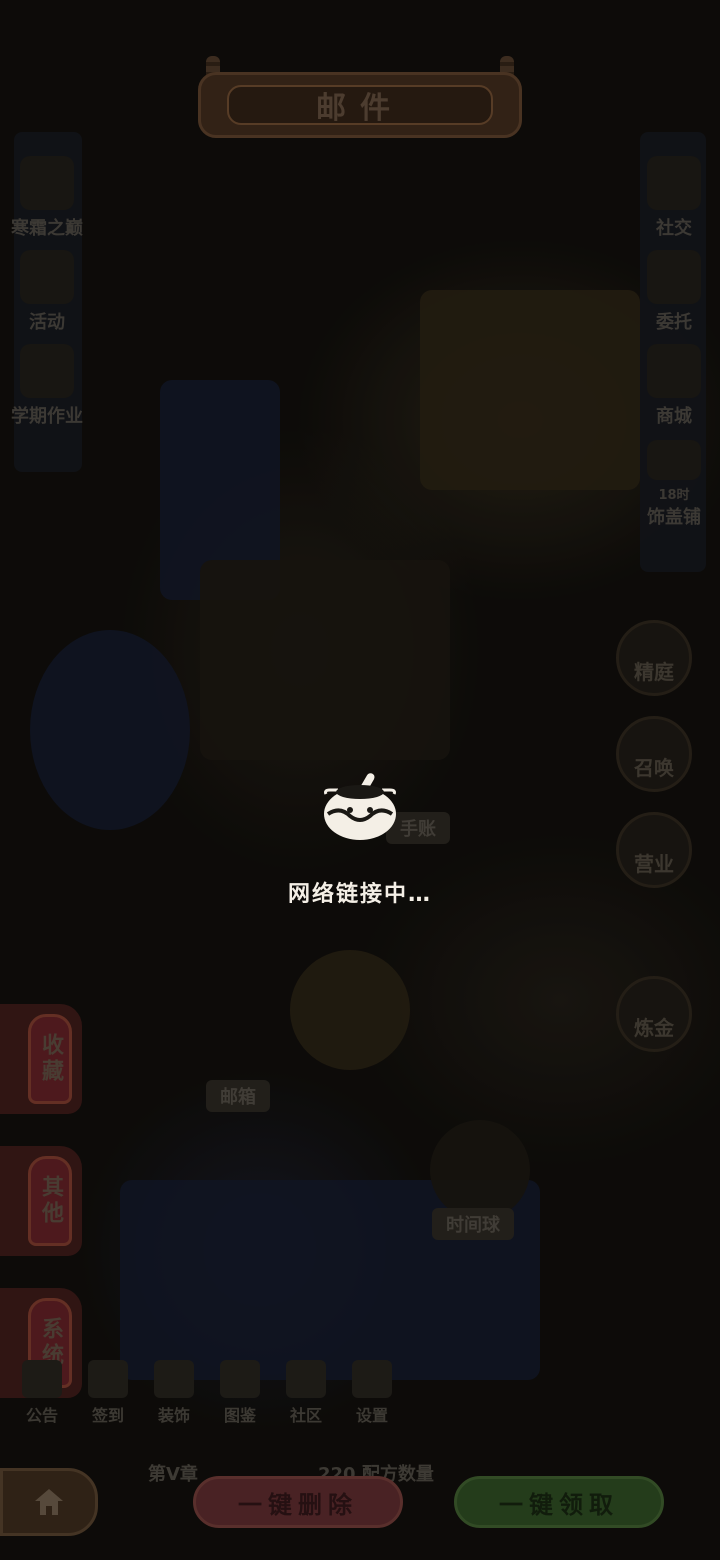 This screenshot has height=1560, width=720. I want to click on cauldron-icon, so click(360, 806).